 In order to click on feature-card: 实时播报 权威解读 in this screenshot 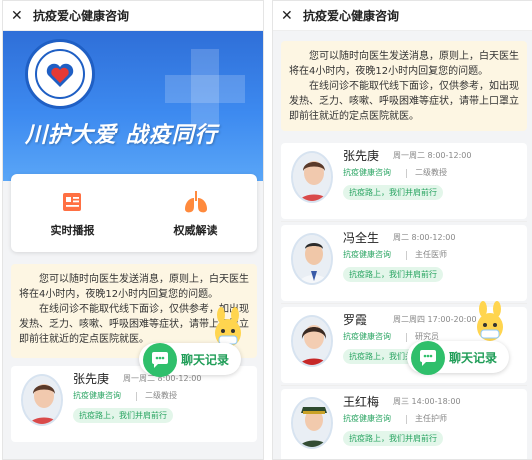, I will do `click(134, 213)`.